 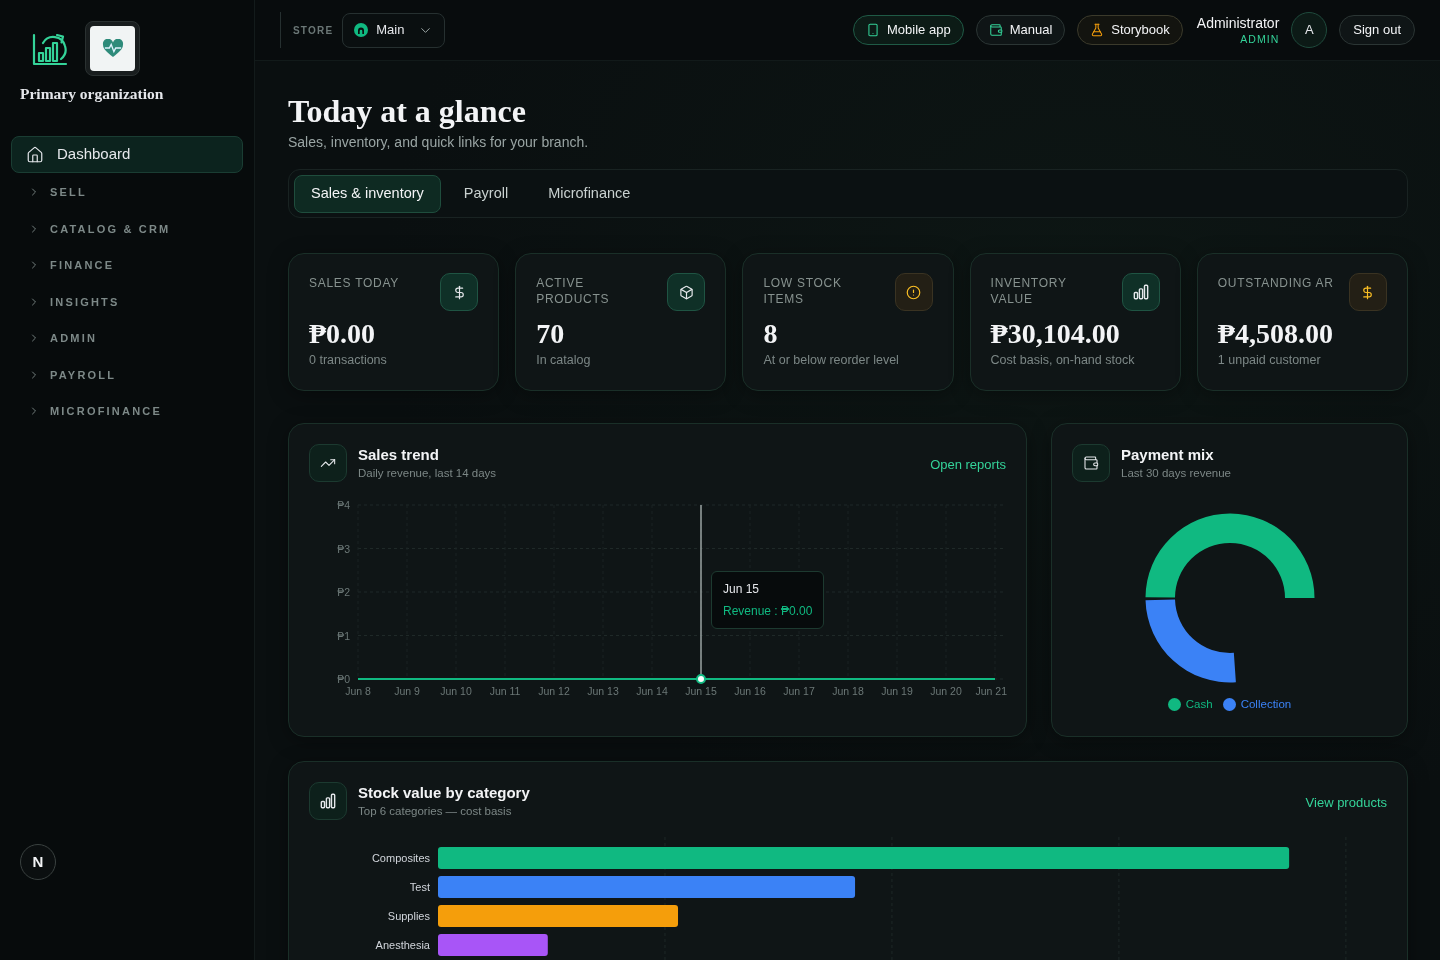 What do you see at coordinates (1020, 30) in the screenshot?
I see `header-link-button: Manual` at bounding box center [1020, 30].